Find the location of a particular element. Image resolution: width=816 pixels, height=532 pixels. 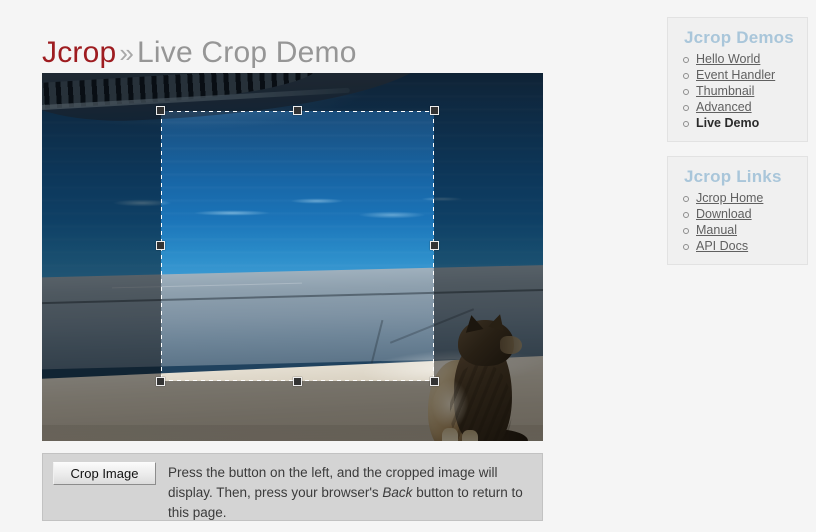

jcrop-shade-left is located at coordinates (101, 246).